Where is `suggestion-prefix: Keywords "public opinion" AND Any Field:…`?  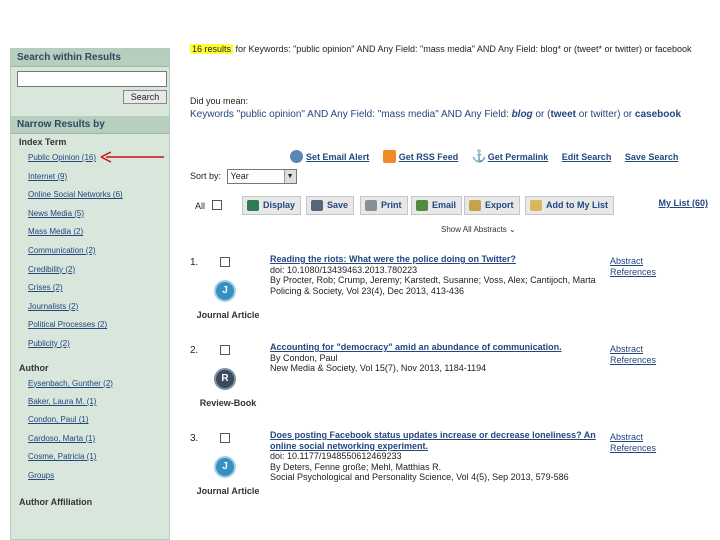 suggestion-prefix: Keywords "public opinion" AND Any Field:… is located at coordinates (351, 114).